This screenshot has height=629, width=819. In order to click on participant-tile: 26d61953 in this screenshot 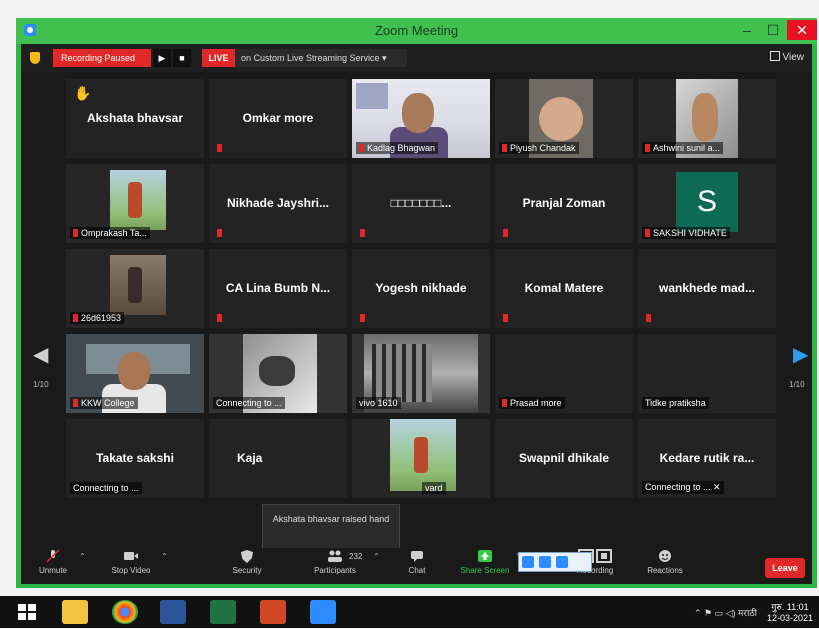, I will do `click(135, 288)`.